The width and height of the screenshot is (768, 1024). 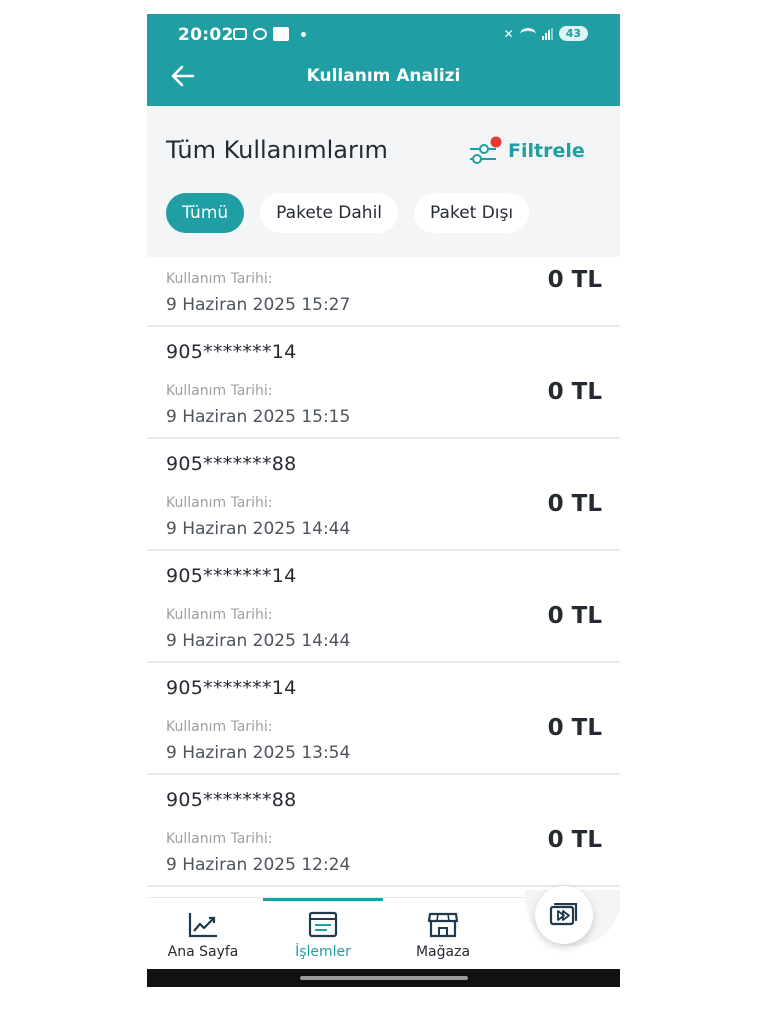 What do you see at coordinates (277, 150) in the screenshot?
I see `section-title: Tüm Kullanımlarım` at bounding box center [277, 150].